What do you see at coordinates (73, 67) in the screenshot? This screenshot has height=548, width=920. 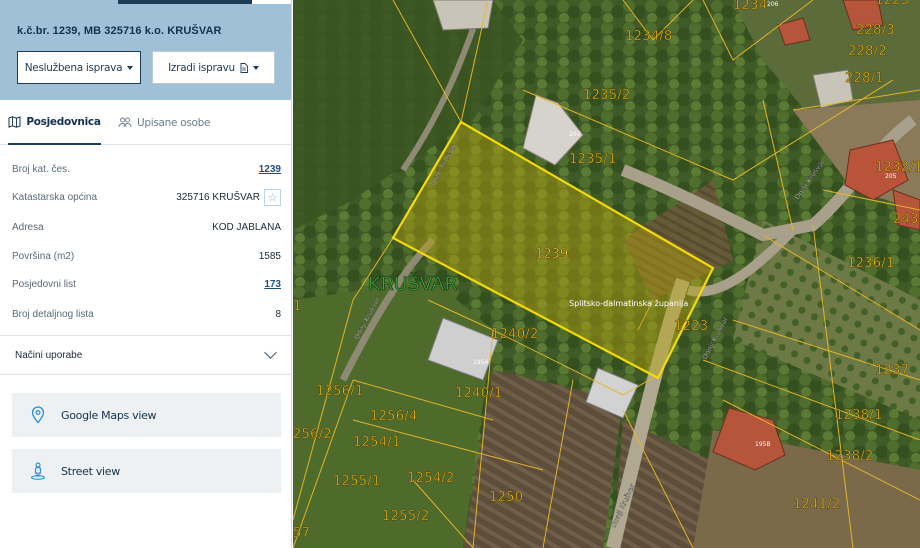 I see `unofficial-document-label: Neslužbena isprava` at bounding box center [73, 67].